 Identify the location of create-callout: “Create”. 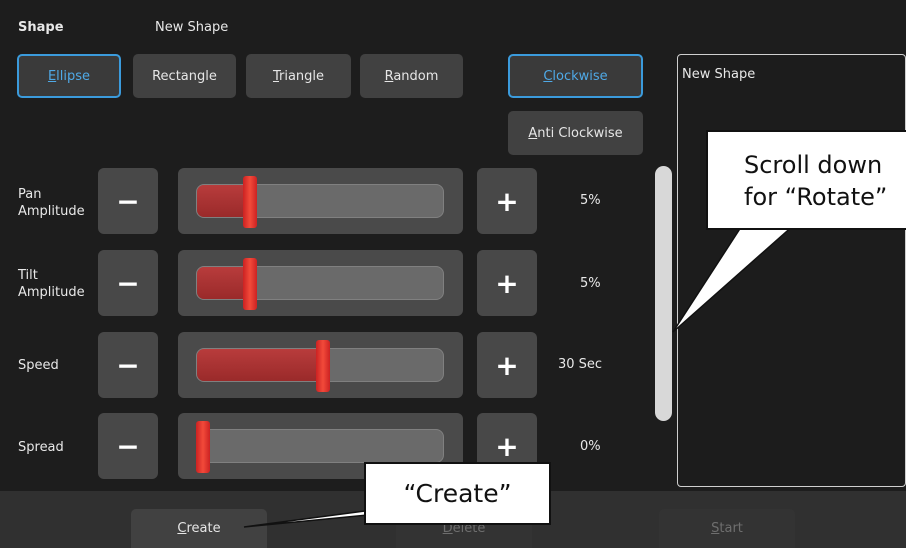
(457, 493).